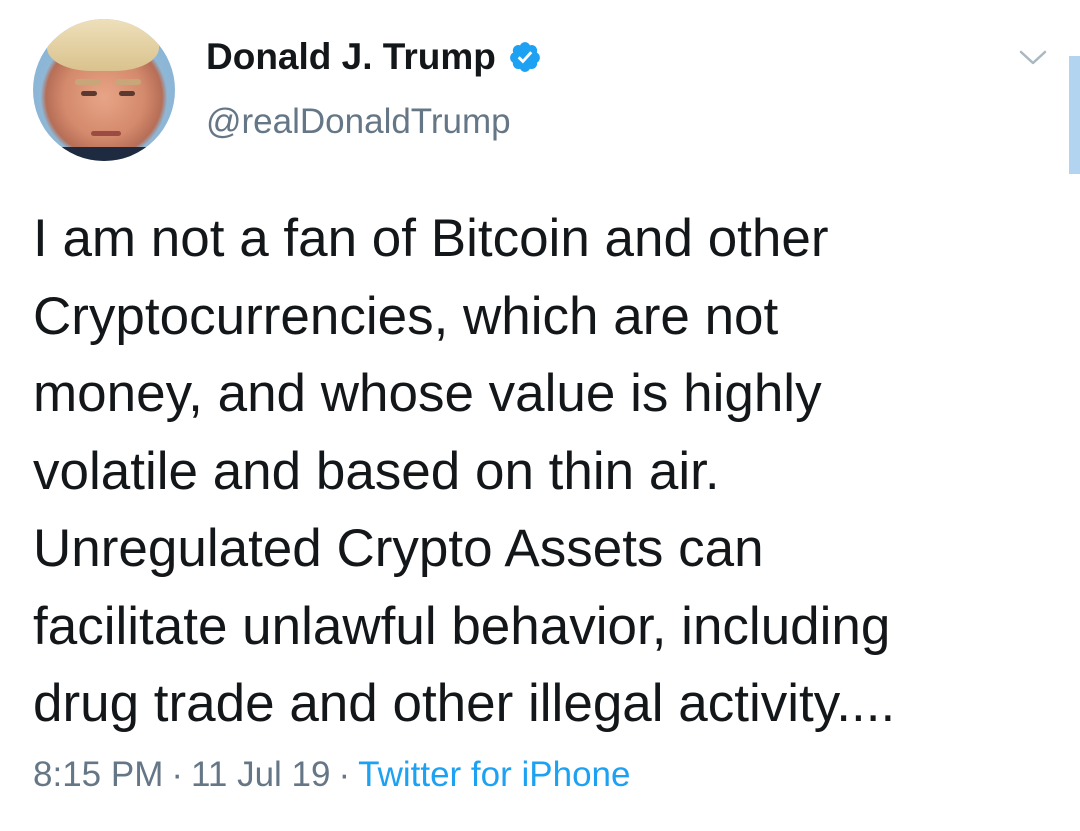  Describe the element at coordinates (494, 774) in the screenshot. I see `tweet-source-link: Twitter for iPhone` at that location.